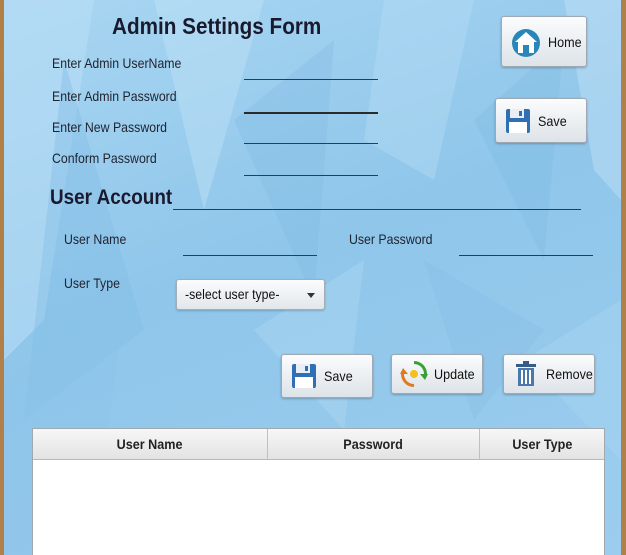 Image resolution: width=626 pixels, height=555 pixels. I want to click on admin-form-title: Admin Settings Form, so click(217, 26).